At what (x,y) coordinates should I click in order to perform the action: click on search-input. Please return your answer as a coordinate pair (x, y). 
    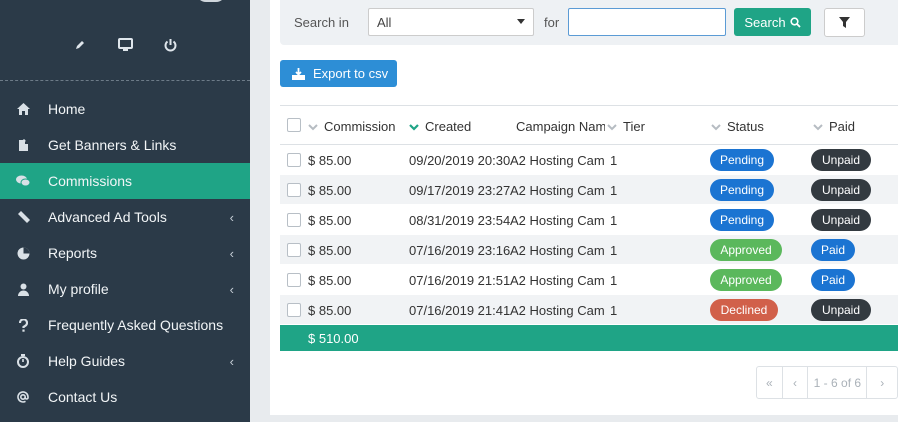
    Looking at the image, I should click on (647, 22).